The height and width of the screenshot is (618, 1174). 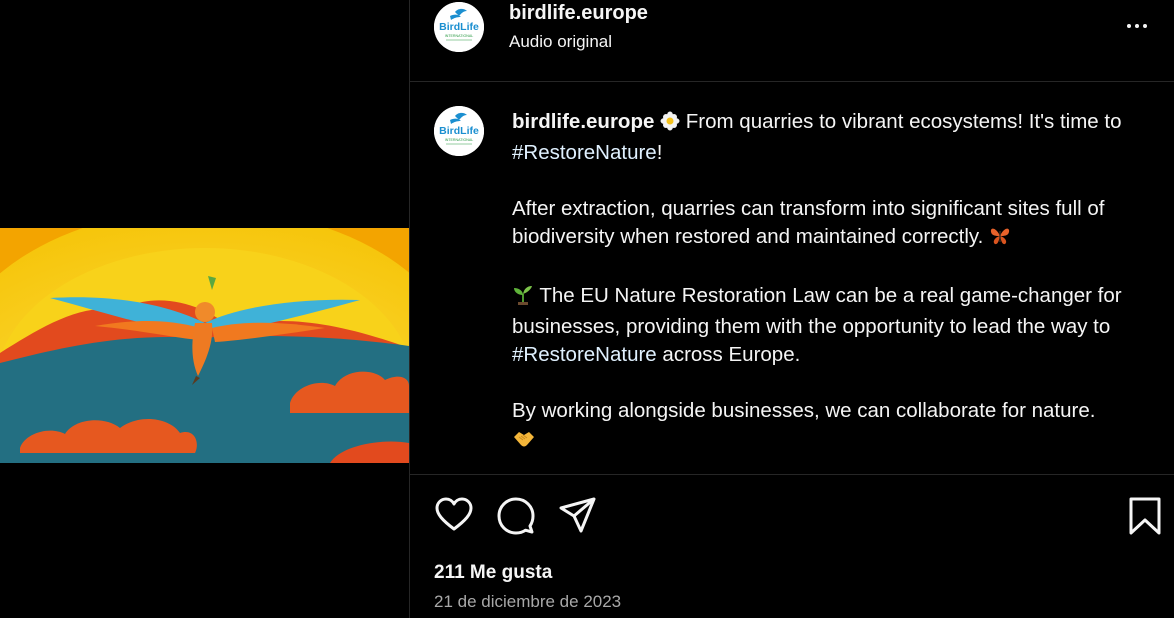 What do you see at coordinates (578, 515) in the screenshot?
I see `share-icon` at bounding box center [578, 515].